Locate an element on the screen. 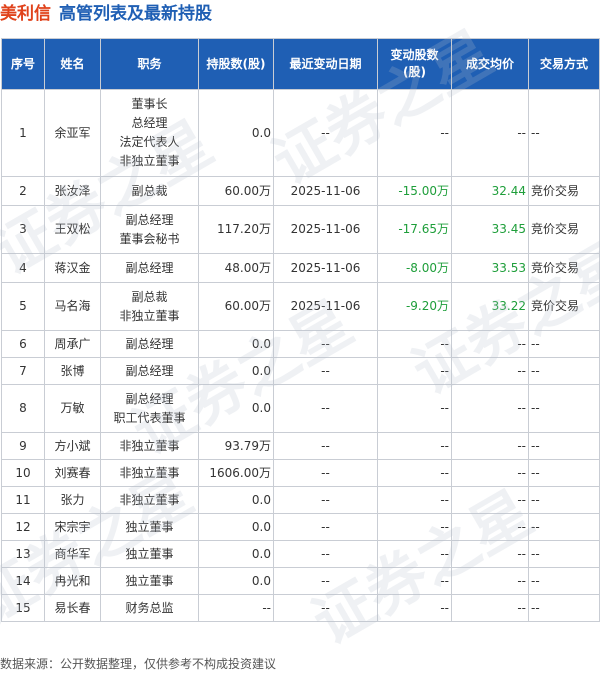 Image resolution: width=600 pixels, height=675 pixels. cell-name: 方小斌 is located at coordinates (72, 446).